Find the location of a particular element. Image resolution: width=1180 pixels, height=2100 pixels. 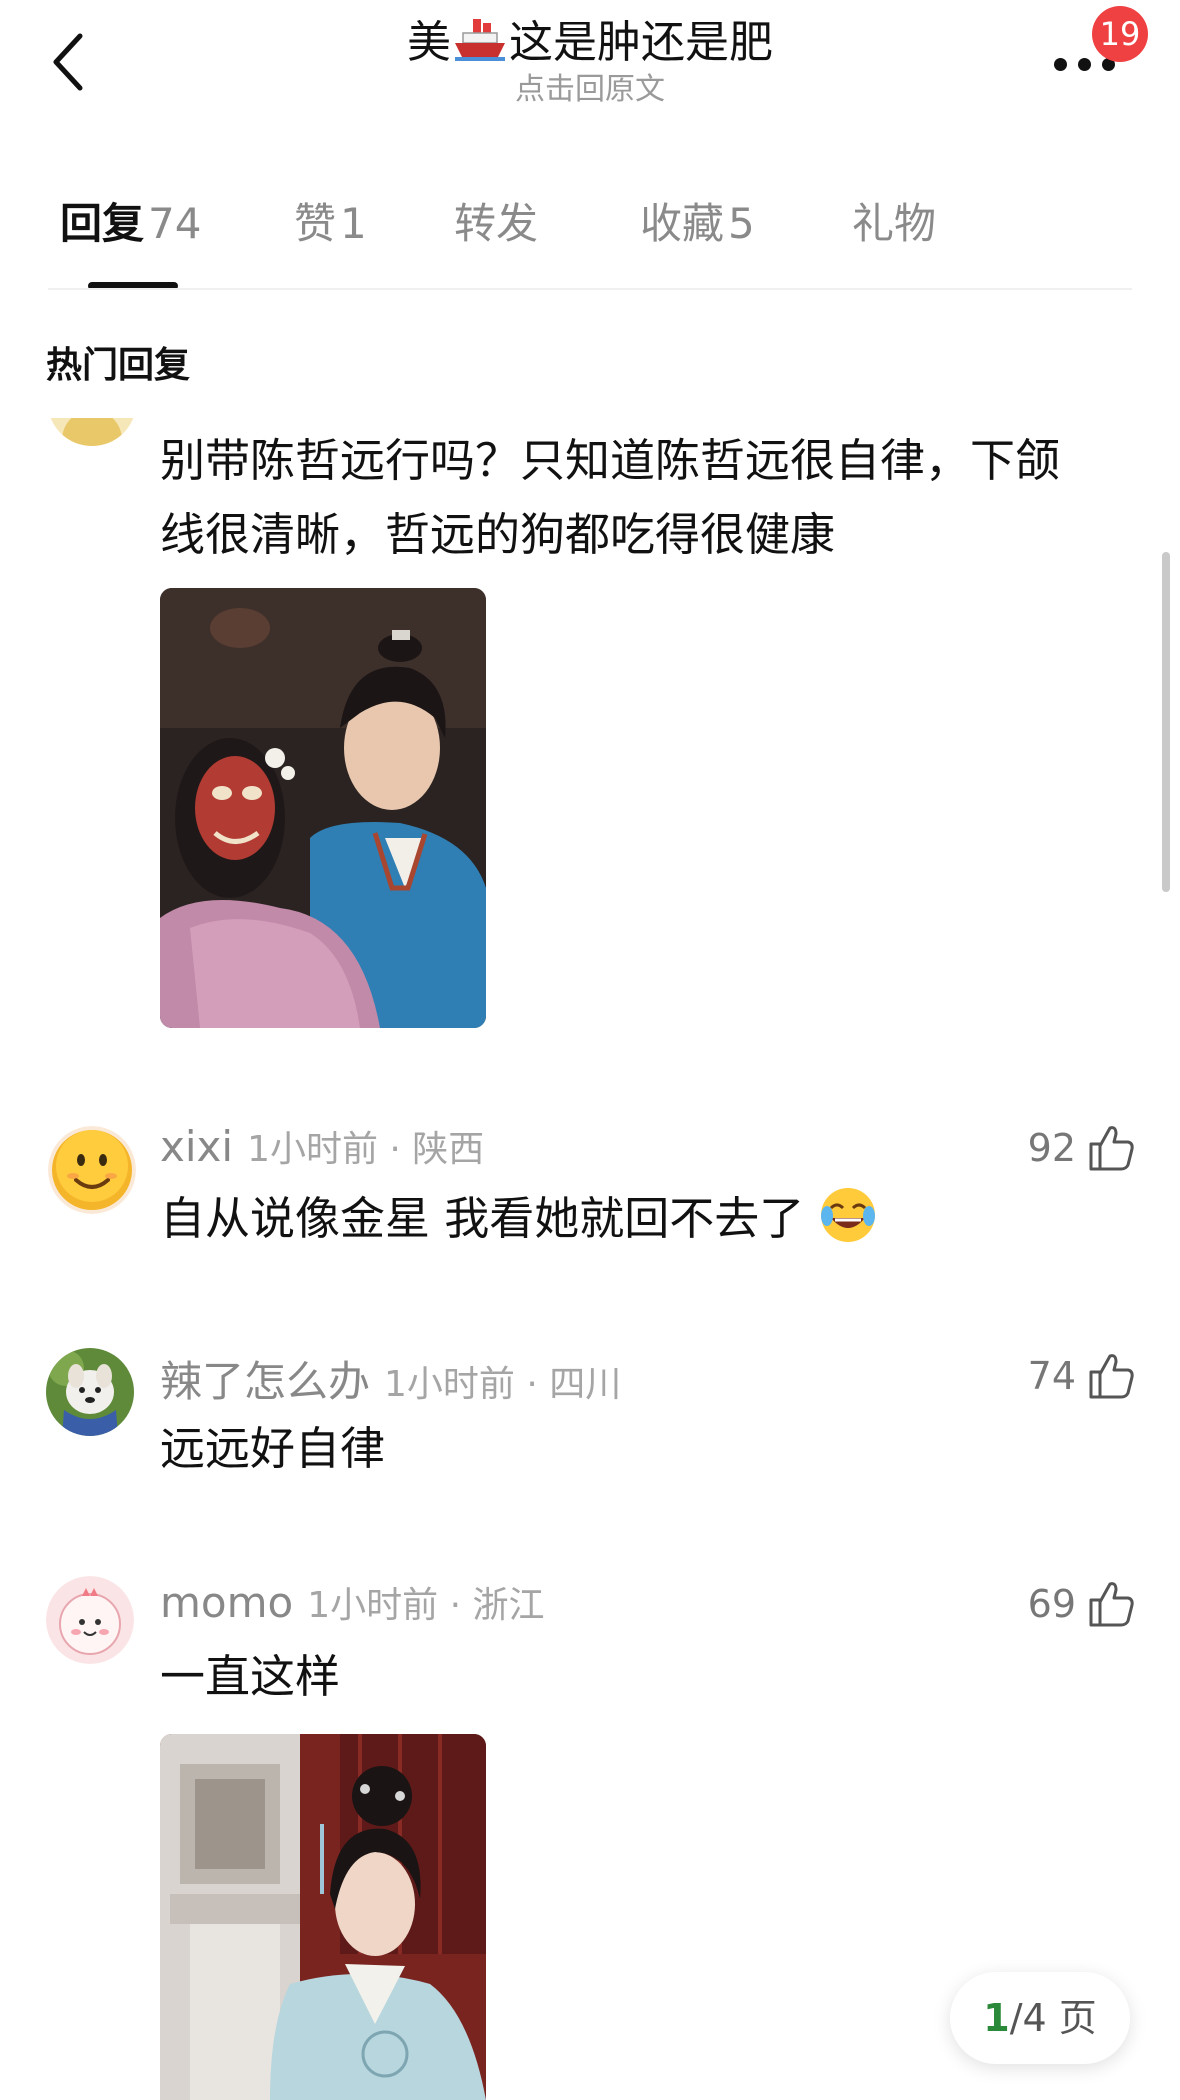

tab-gifts: 礼物 is located at coordinates (894, 220).